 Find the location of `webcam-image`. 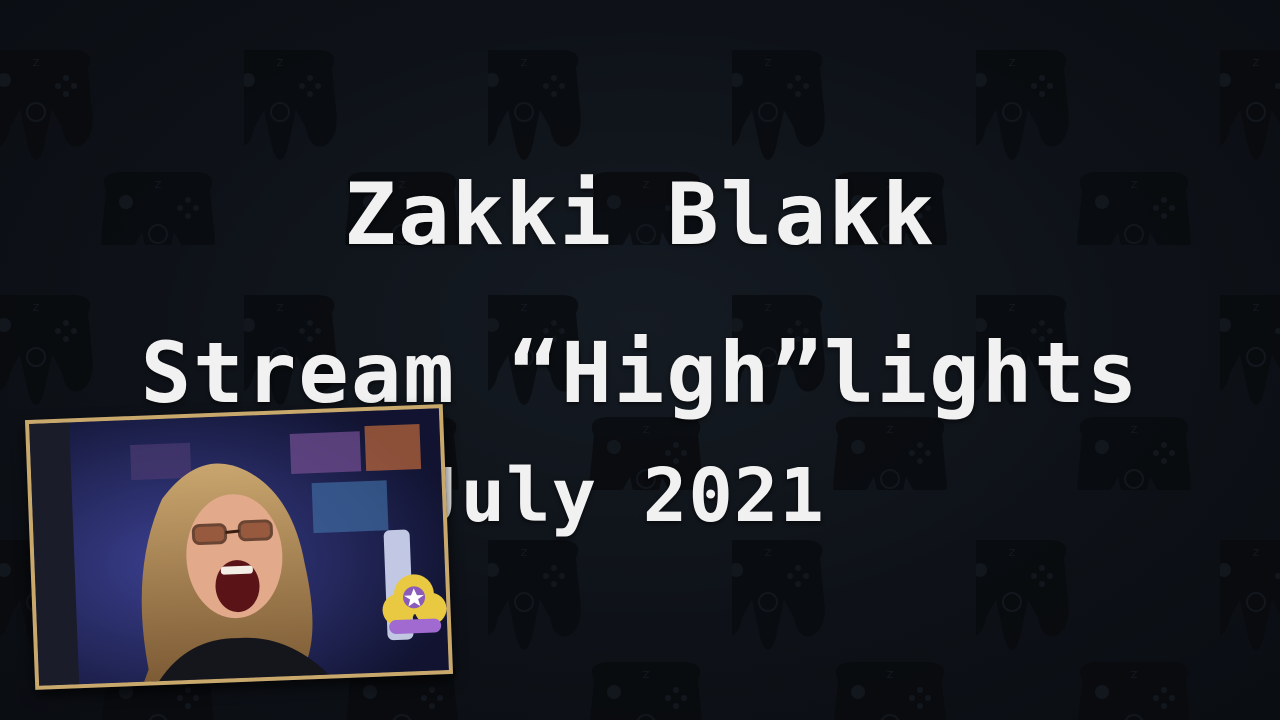

webcam-image is located at coordinates (239, 547).